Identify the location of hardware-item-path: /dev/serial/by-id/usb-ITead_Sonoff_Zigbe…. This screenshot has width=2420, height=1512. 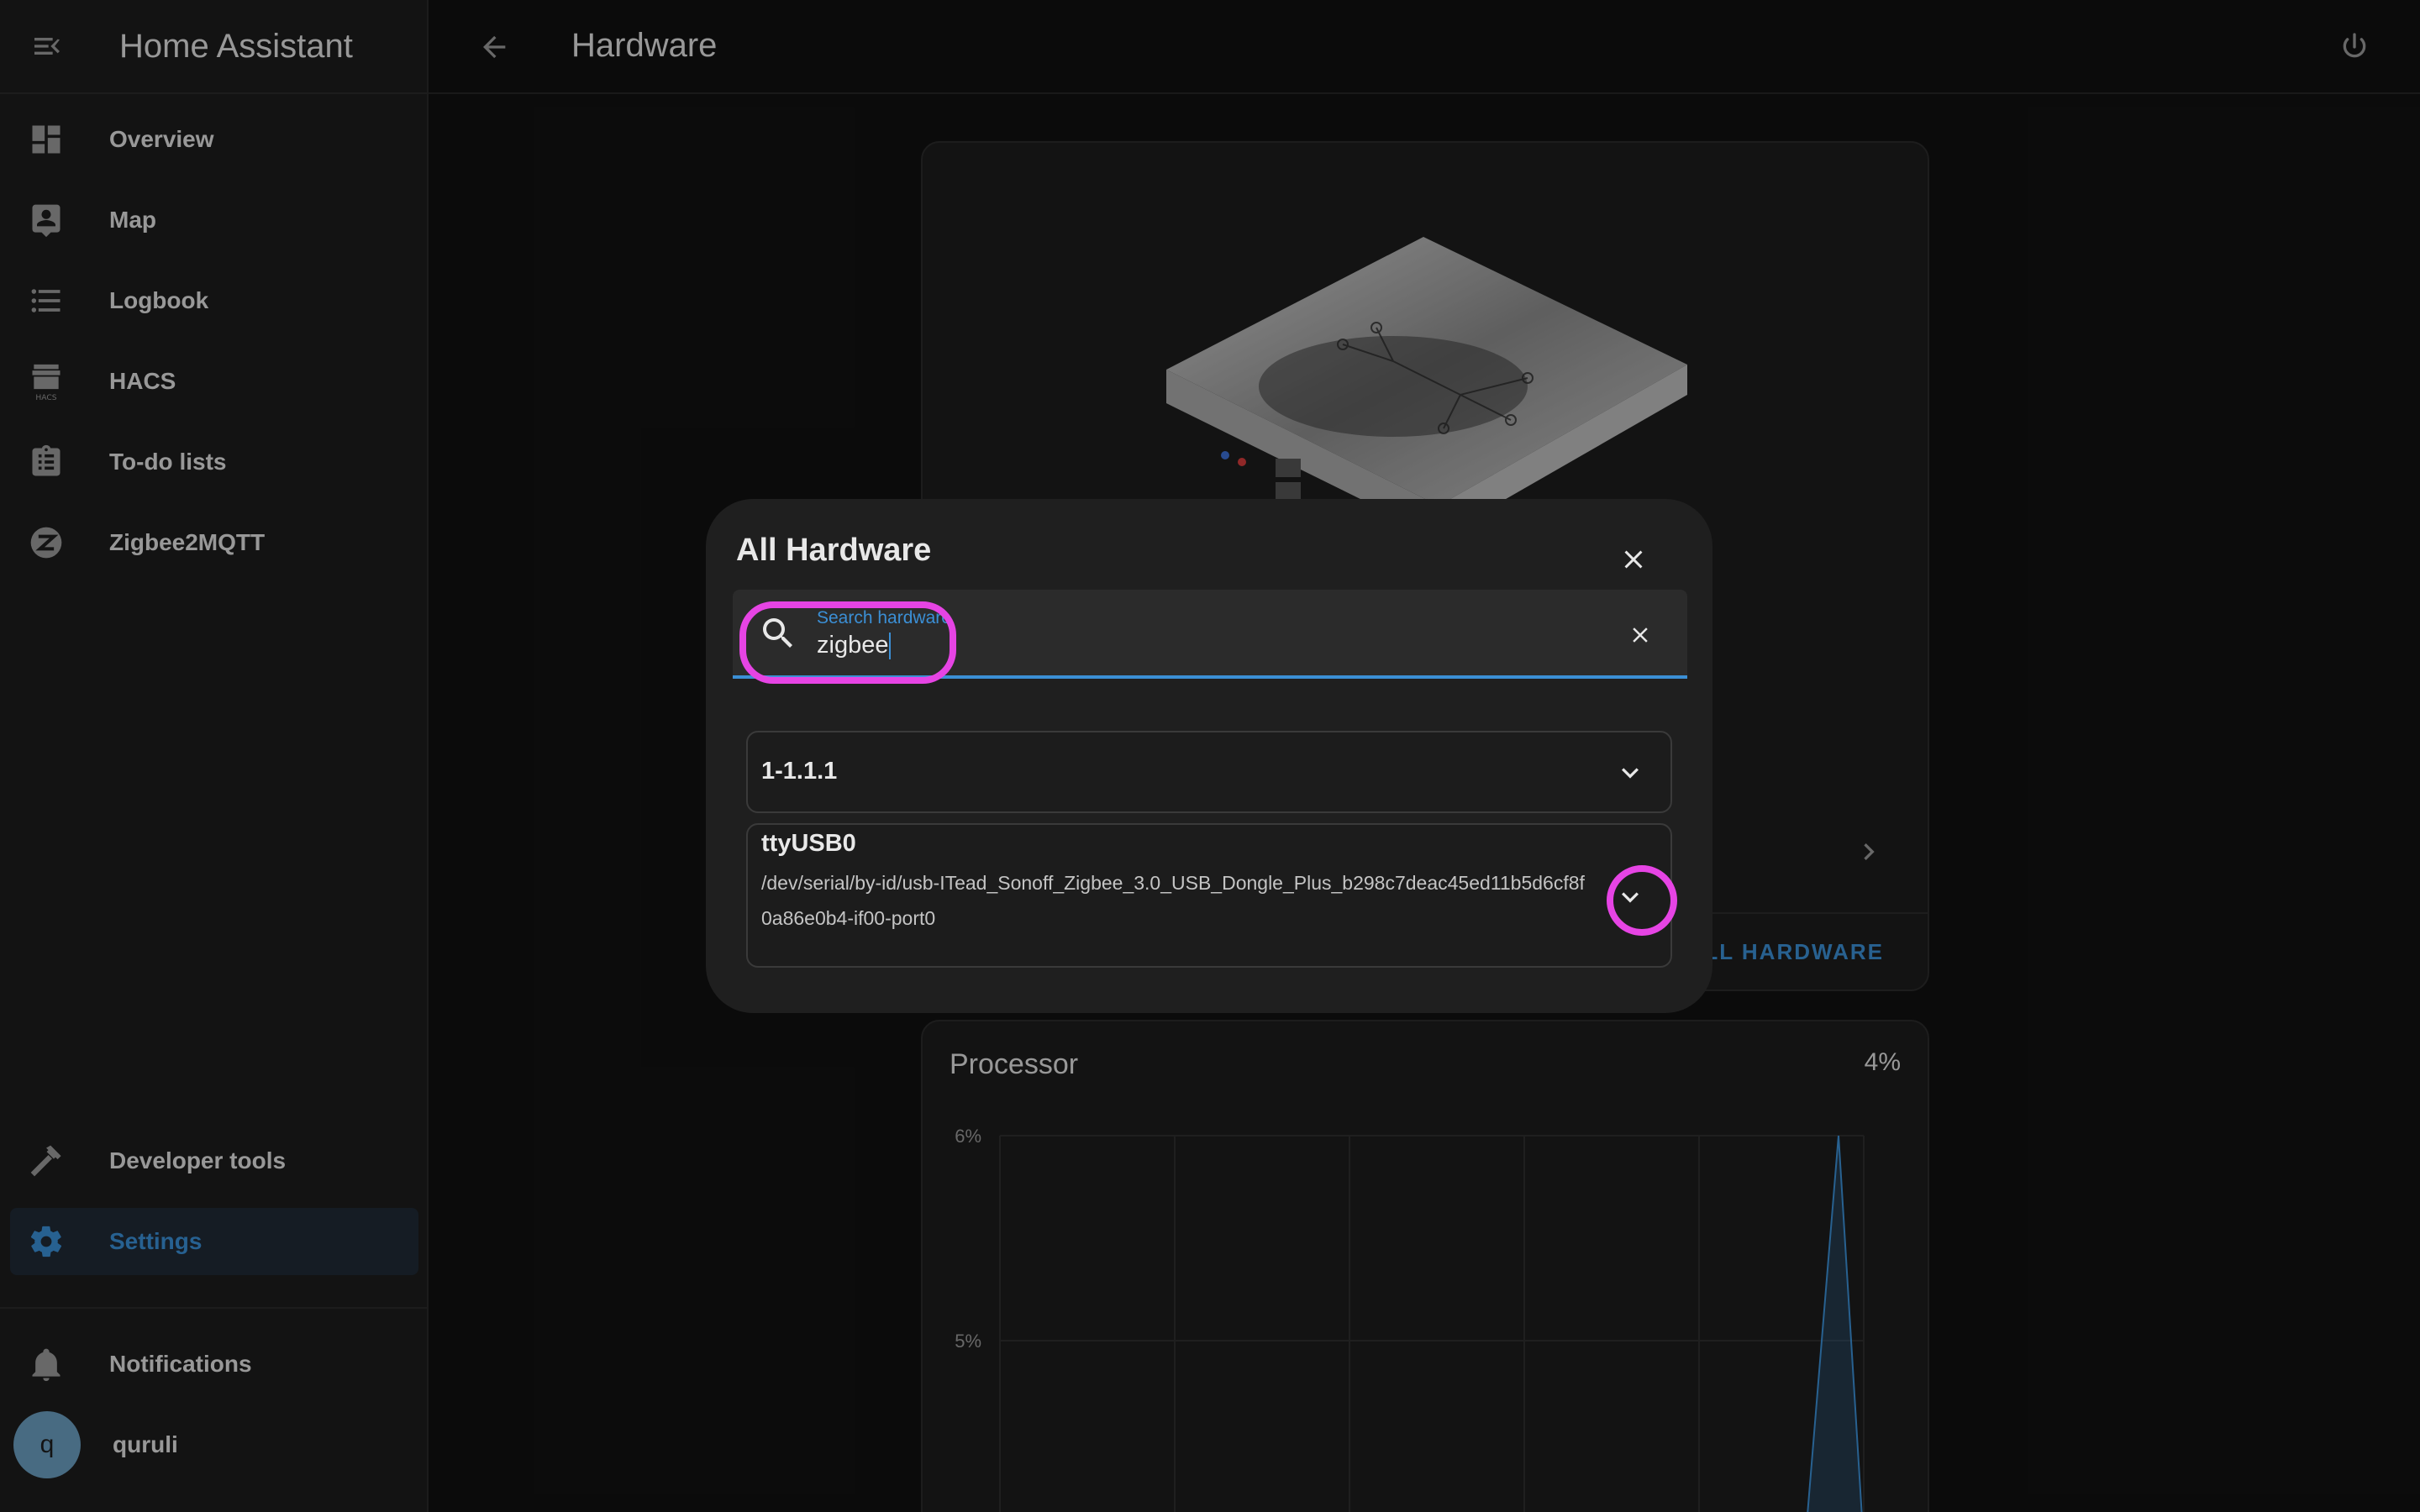
(1173, 900).